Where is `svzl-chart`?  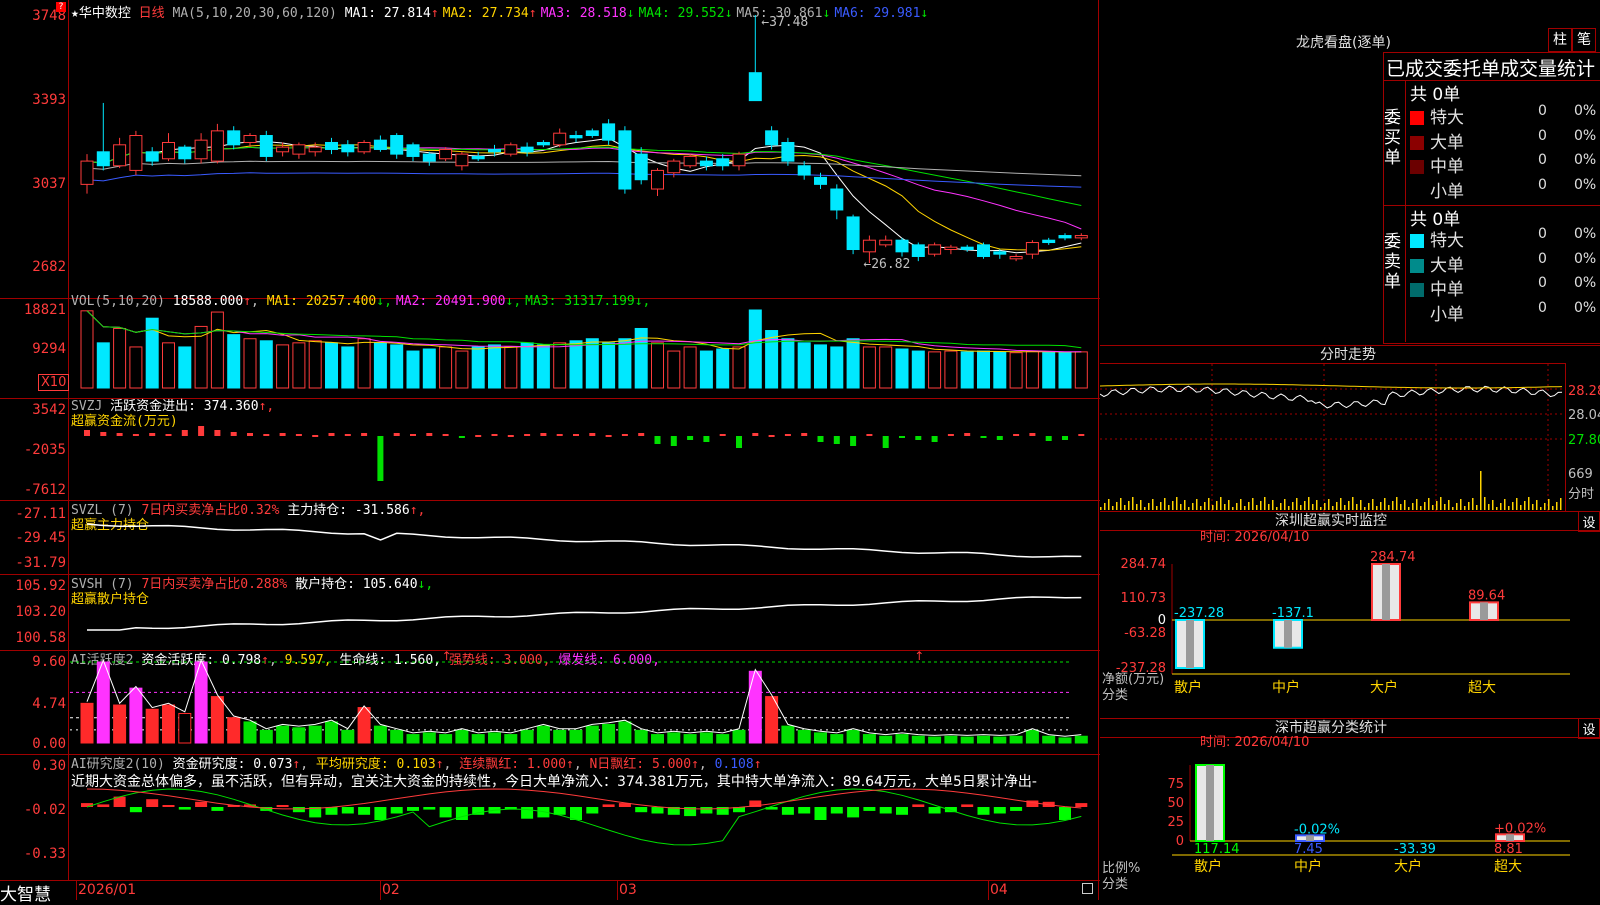 svzl-chart is located at coordinates (584, 537).